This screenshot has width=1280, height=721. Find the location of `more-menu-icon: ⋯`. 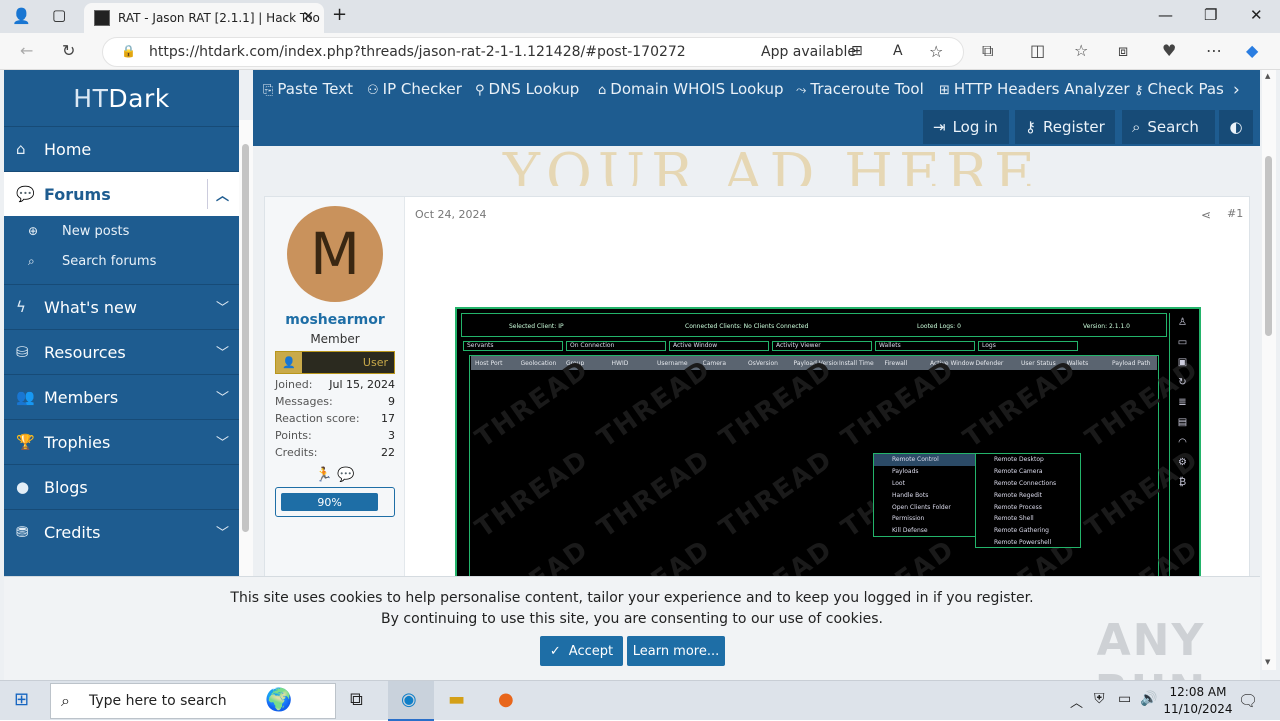

more-menu-icon: ⋯ is located at coordinates (1214, 50).